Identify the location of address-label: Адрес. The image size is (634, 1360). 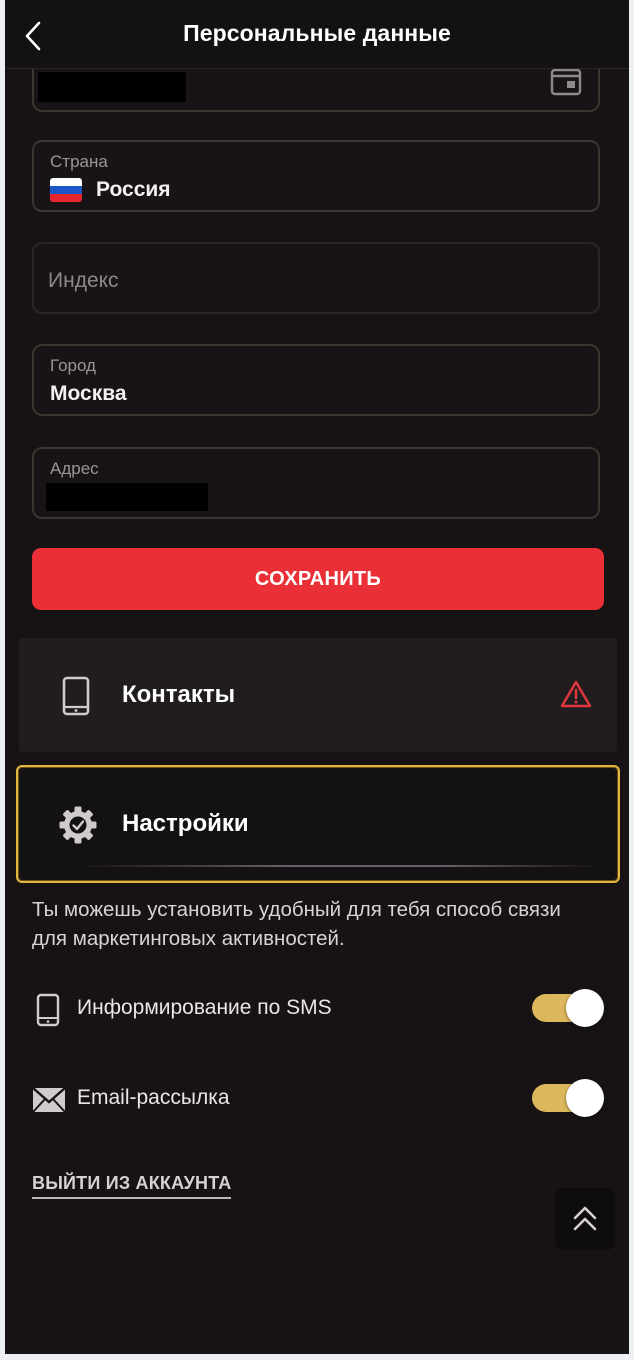
(74, 468).